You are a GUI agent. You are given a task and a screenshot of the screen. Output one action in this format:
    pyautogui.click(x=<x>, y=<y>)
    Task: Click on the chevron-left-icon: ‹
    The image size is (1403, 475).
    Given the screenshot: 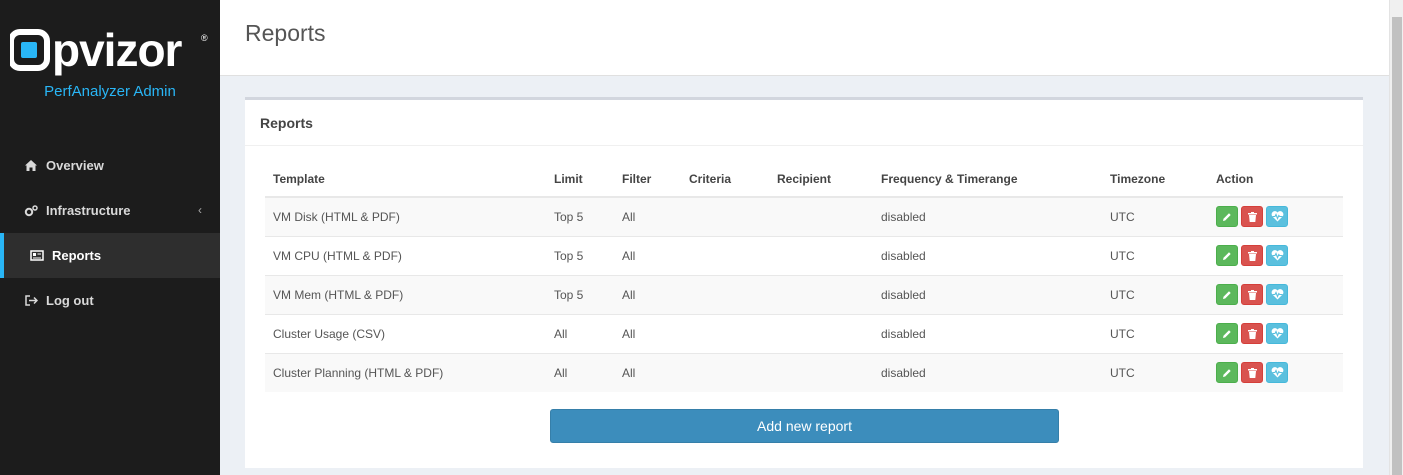 What is the action you would take?
    pyautogui.click(x=200, y=210)
    